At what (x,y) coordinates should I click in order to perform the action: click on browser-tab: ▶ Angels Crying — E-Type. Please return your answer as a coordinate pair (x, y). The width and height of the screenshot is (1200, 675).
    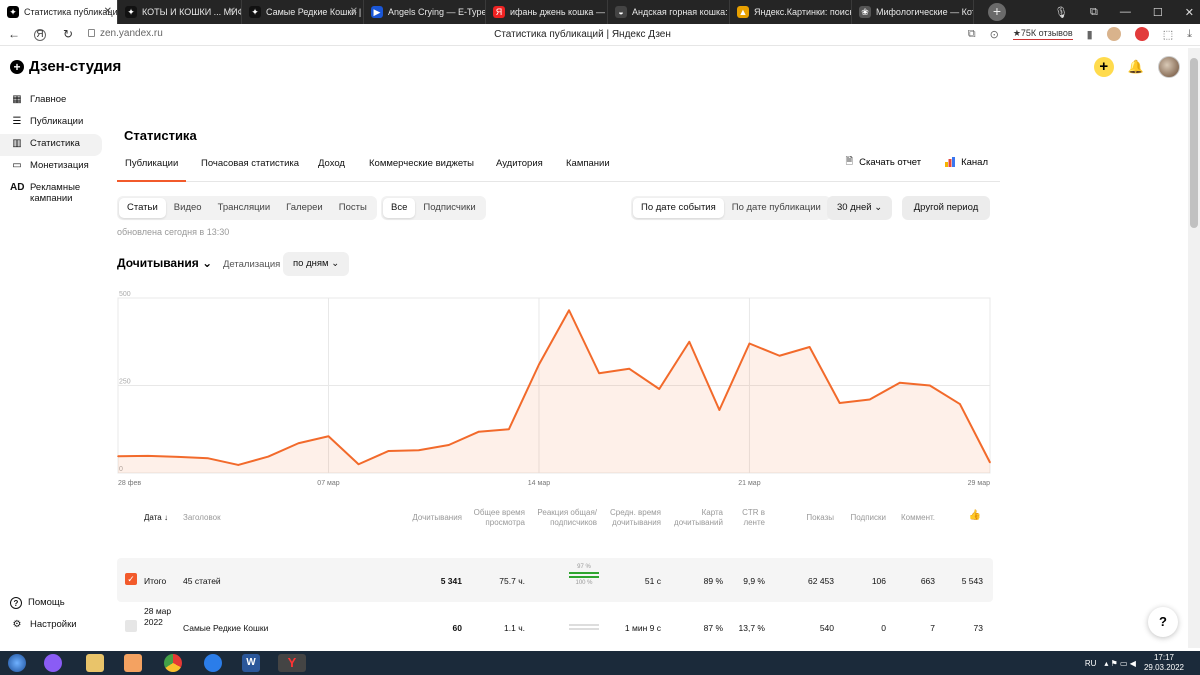
    Looking at the image, I should click on (425, 12).